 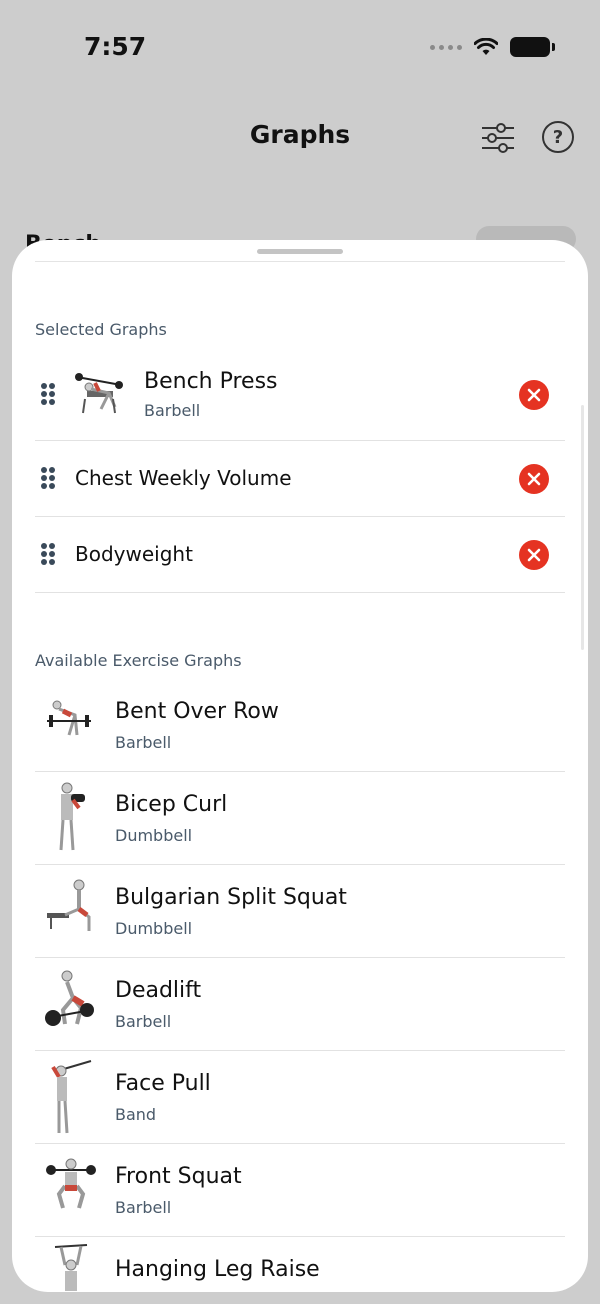 What do you see at coordinates (171, 804) in the screenshot?
I see `row-title: Bicep Curl` at bounding box center [171, 804].